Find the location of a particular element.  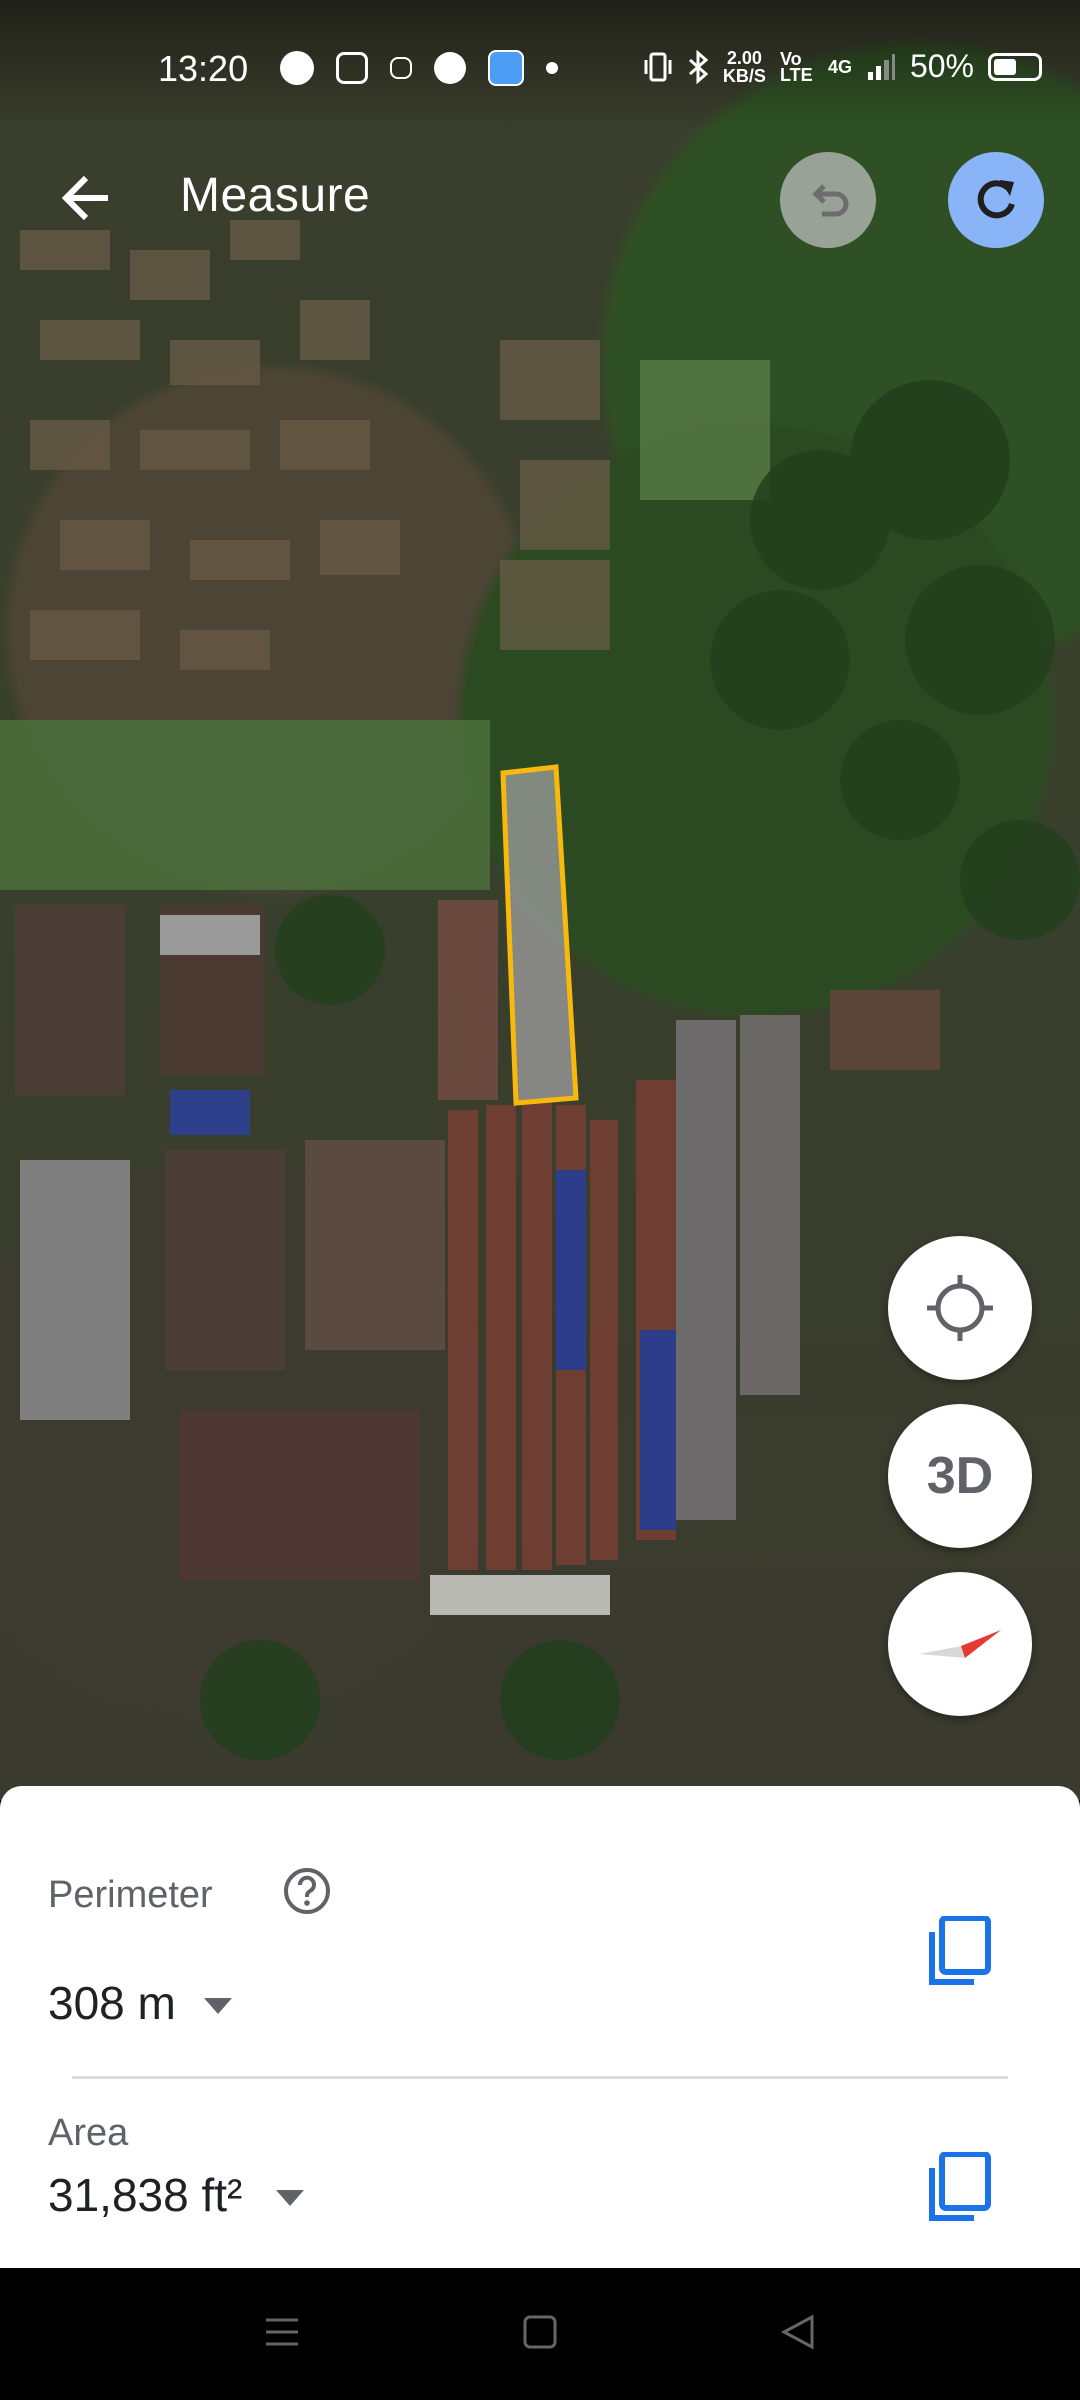

back-button is located at coordinates (86, 198).